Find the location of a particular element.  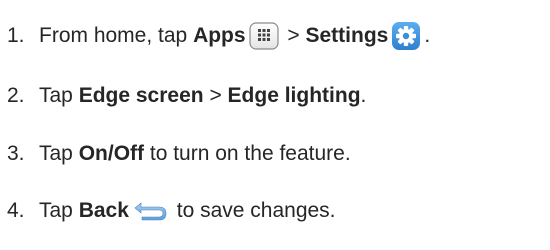

settings-gear-icon is located at coordinates (406, 36).